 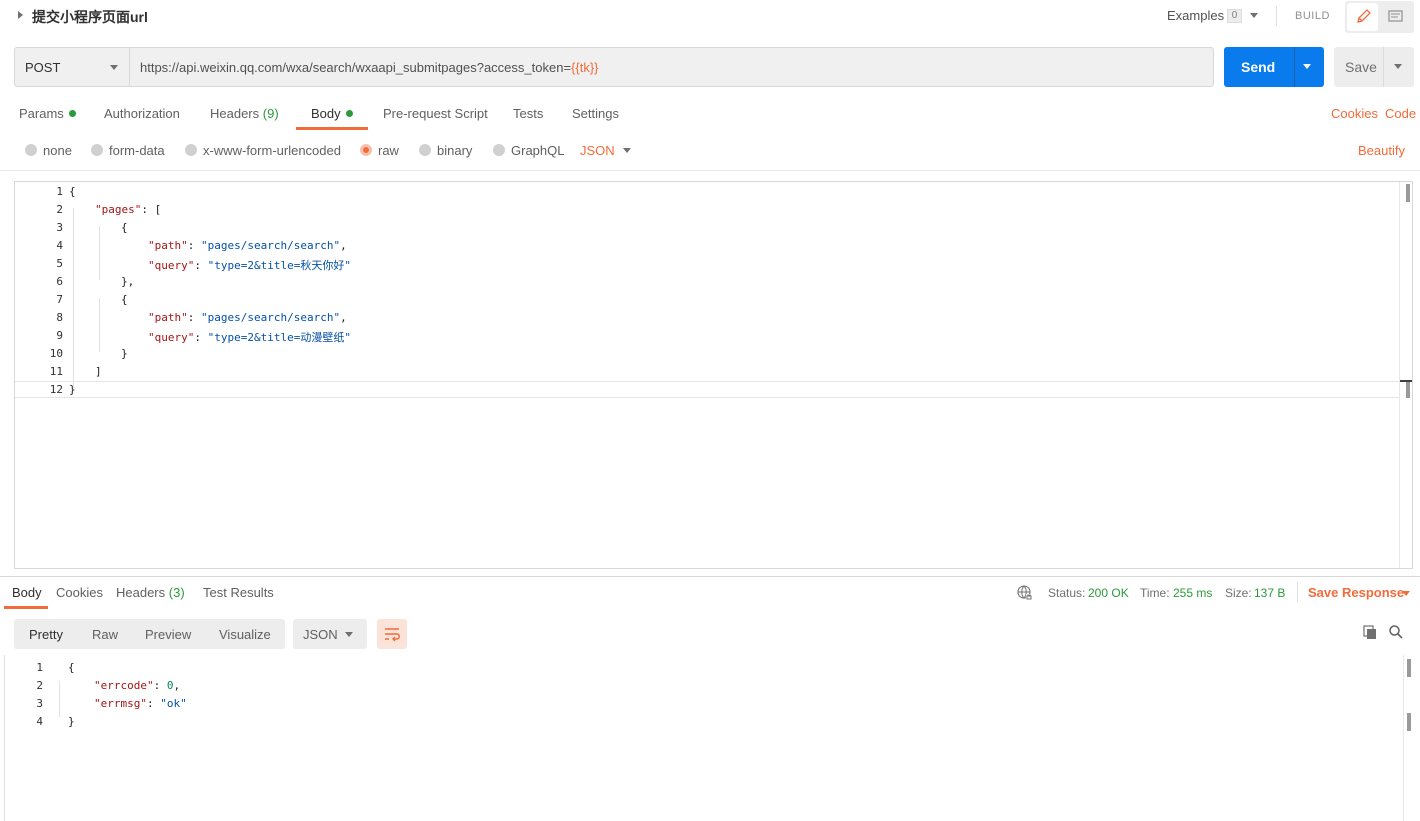 What do you see at coordinates (90, 17) in the screenshot?
I see `request-name: 提交小程序页面url` at bounding box center [90, 17].